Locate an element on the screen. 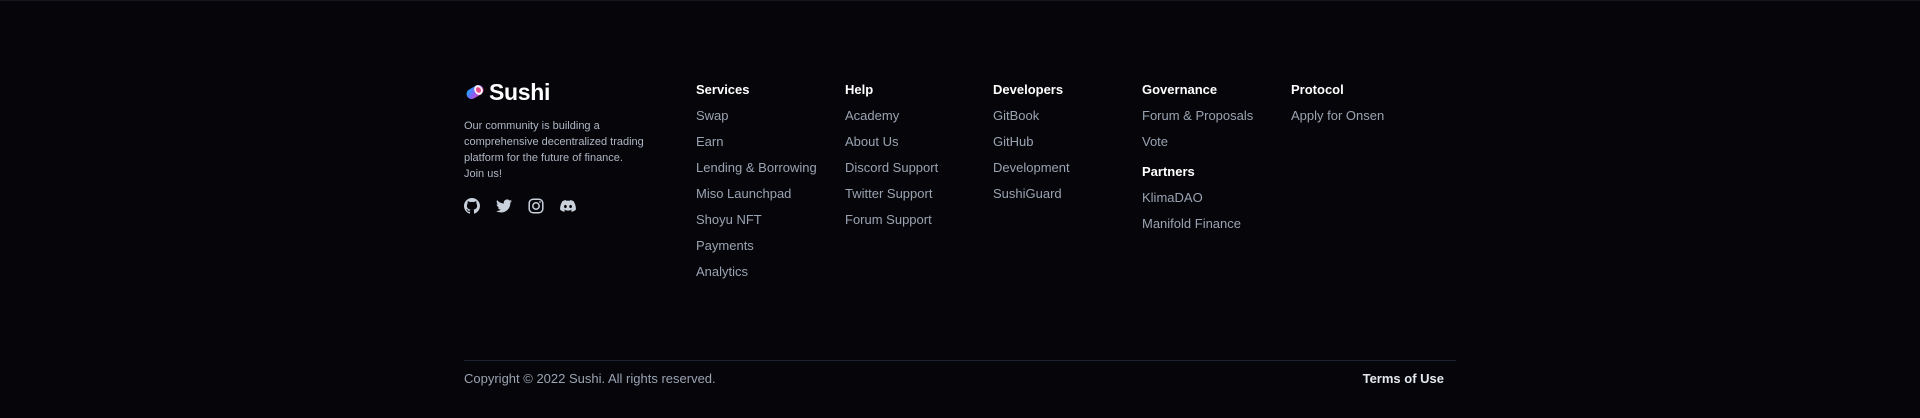 This screenshot has width=1920, height=418. link-miso-launchpad: Miso Launchpad is located at coordinates (756, 194).